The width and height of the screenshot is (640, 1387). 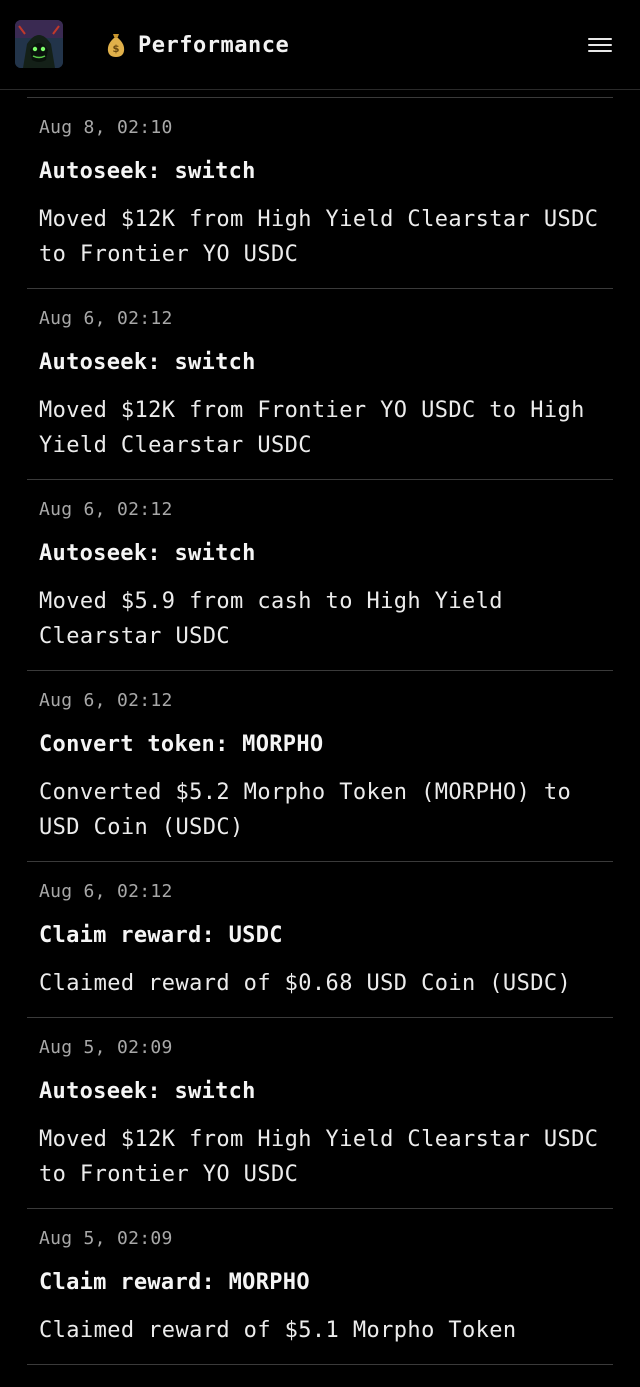 What do you see at coordinates (214, 45) in the screenshot?
I see `page-title: Performance` at bounding box center [214, 45].